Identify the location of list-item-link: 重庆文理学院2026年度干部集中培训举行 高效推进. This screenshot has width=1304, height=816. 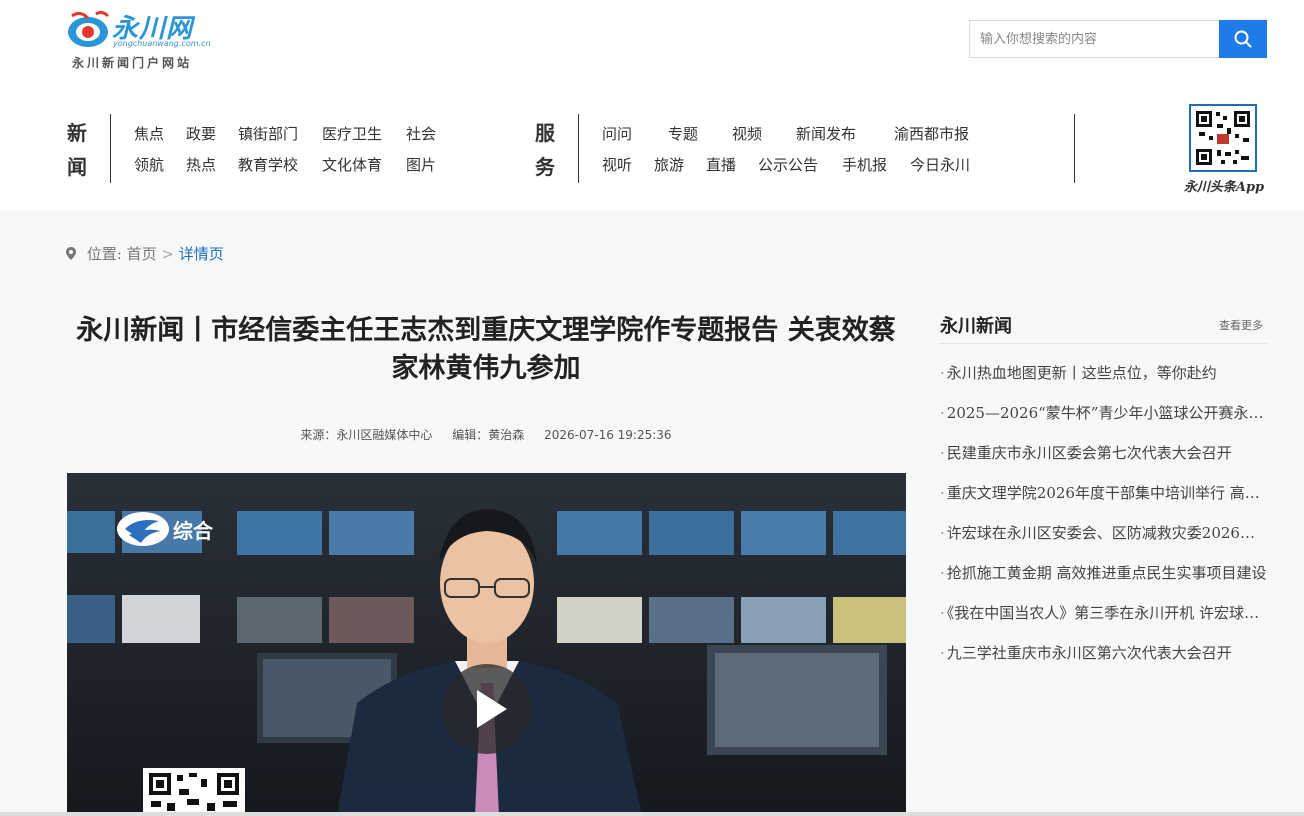
(1107, 493).